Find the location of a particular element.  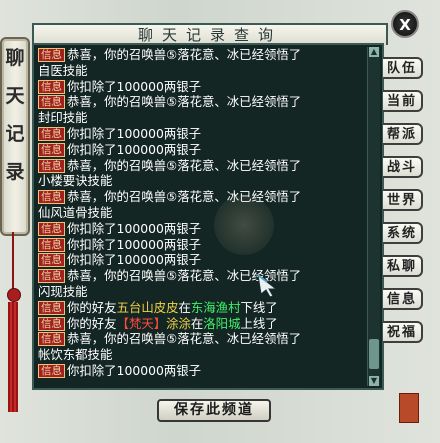

tab-blessing: 祝福 is located at coordinates (403, 332).